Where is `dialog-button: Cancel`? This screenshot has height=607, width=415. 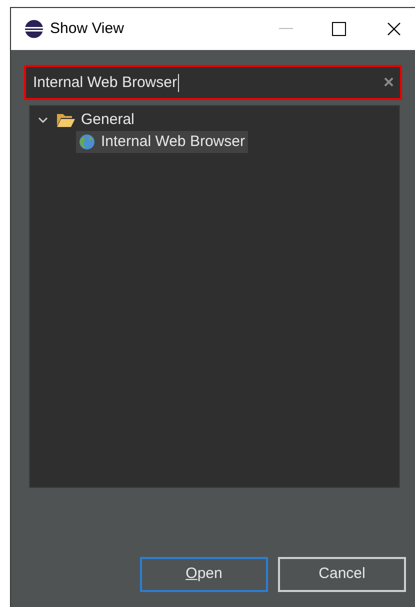
dialog-button: Cancel is located at coordinates (342, 574).